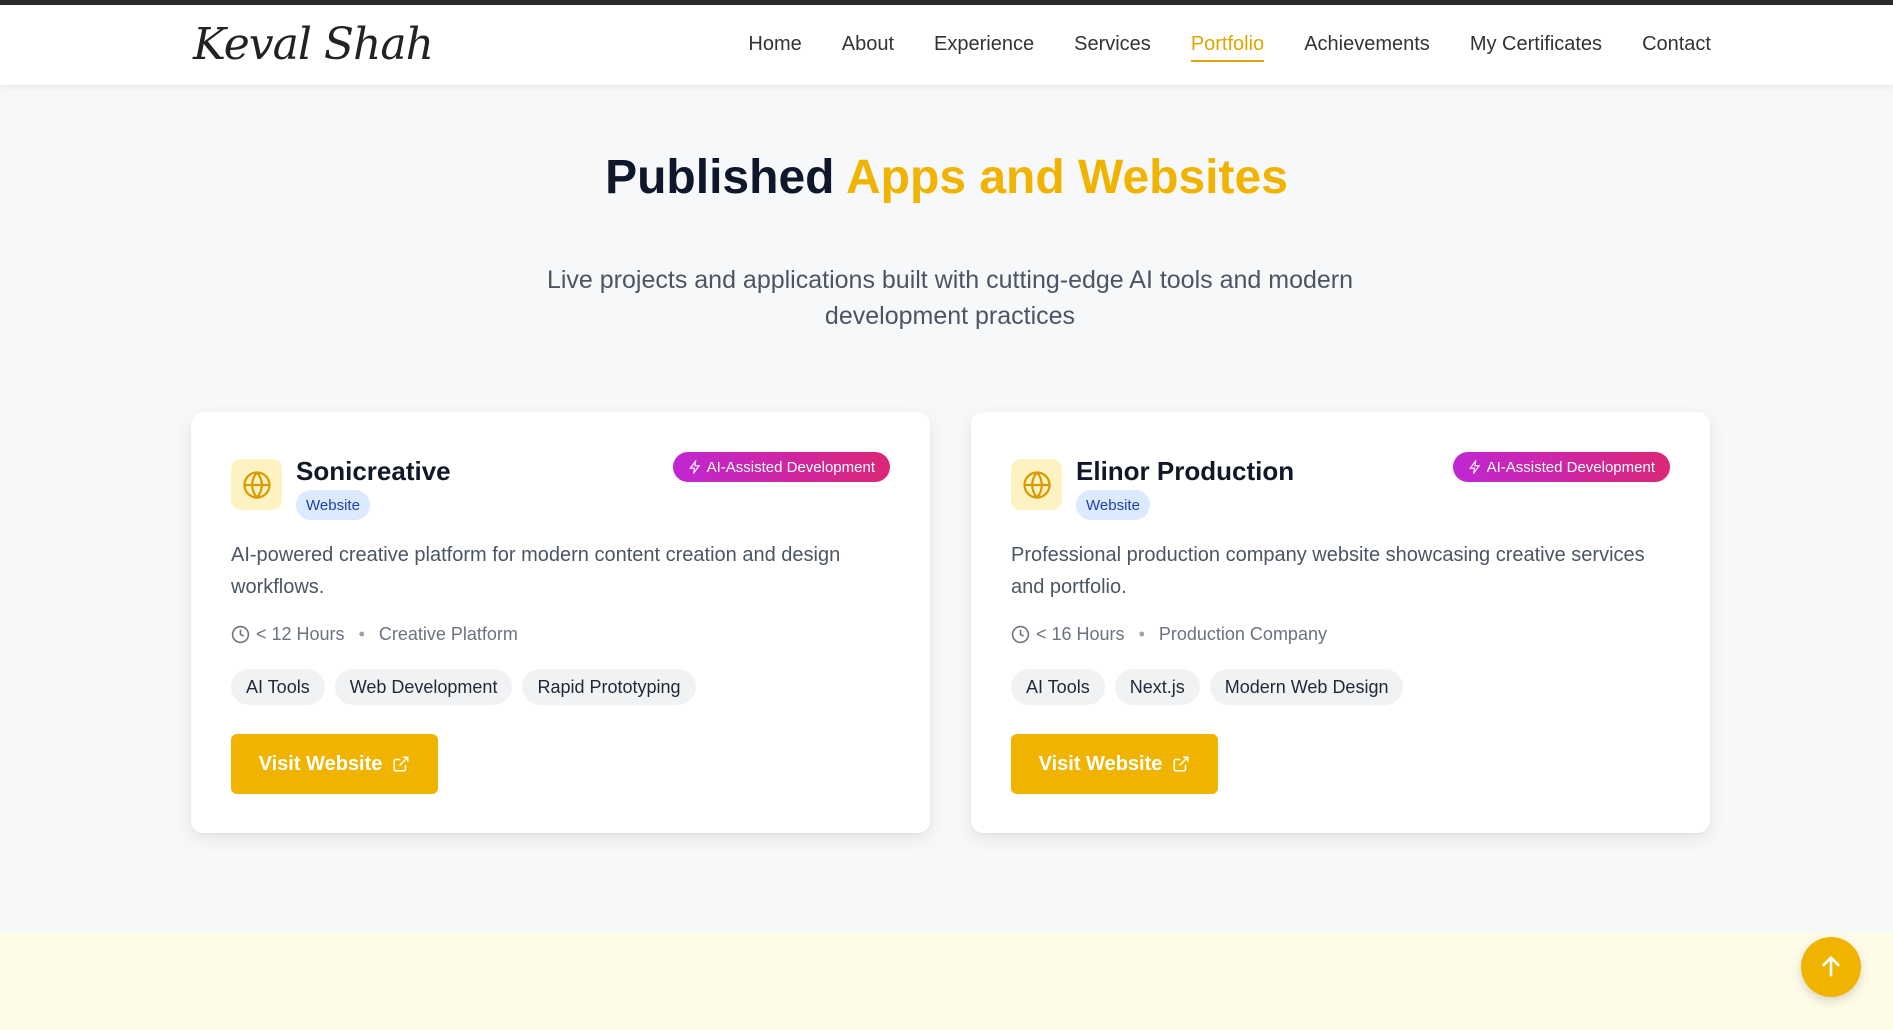 The height and width of the screenshot is (1030, 1893). I want to click on nav-link-experience: Experience, so click(984, 47).